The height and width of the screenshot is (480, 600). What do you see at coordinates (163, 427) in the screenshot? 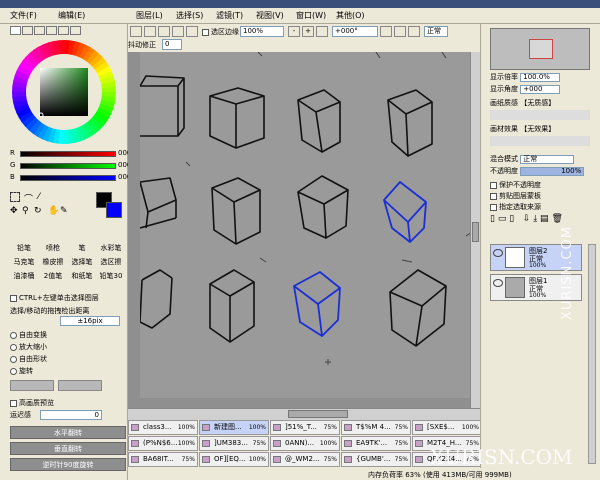
I see `document-tab: class3... 100%` at bounding box center [163, 427].